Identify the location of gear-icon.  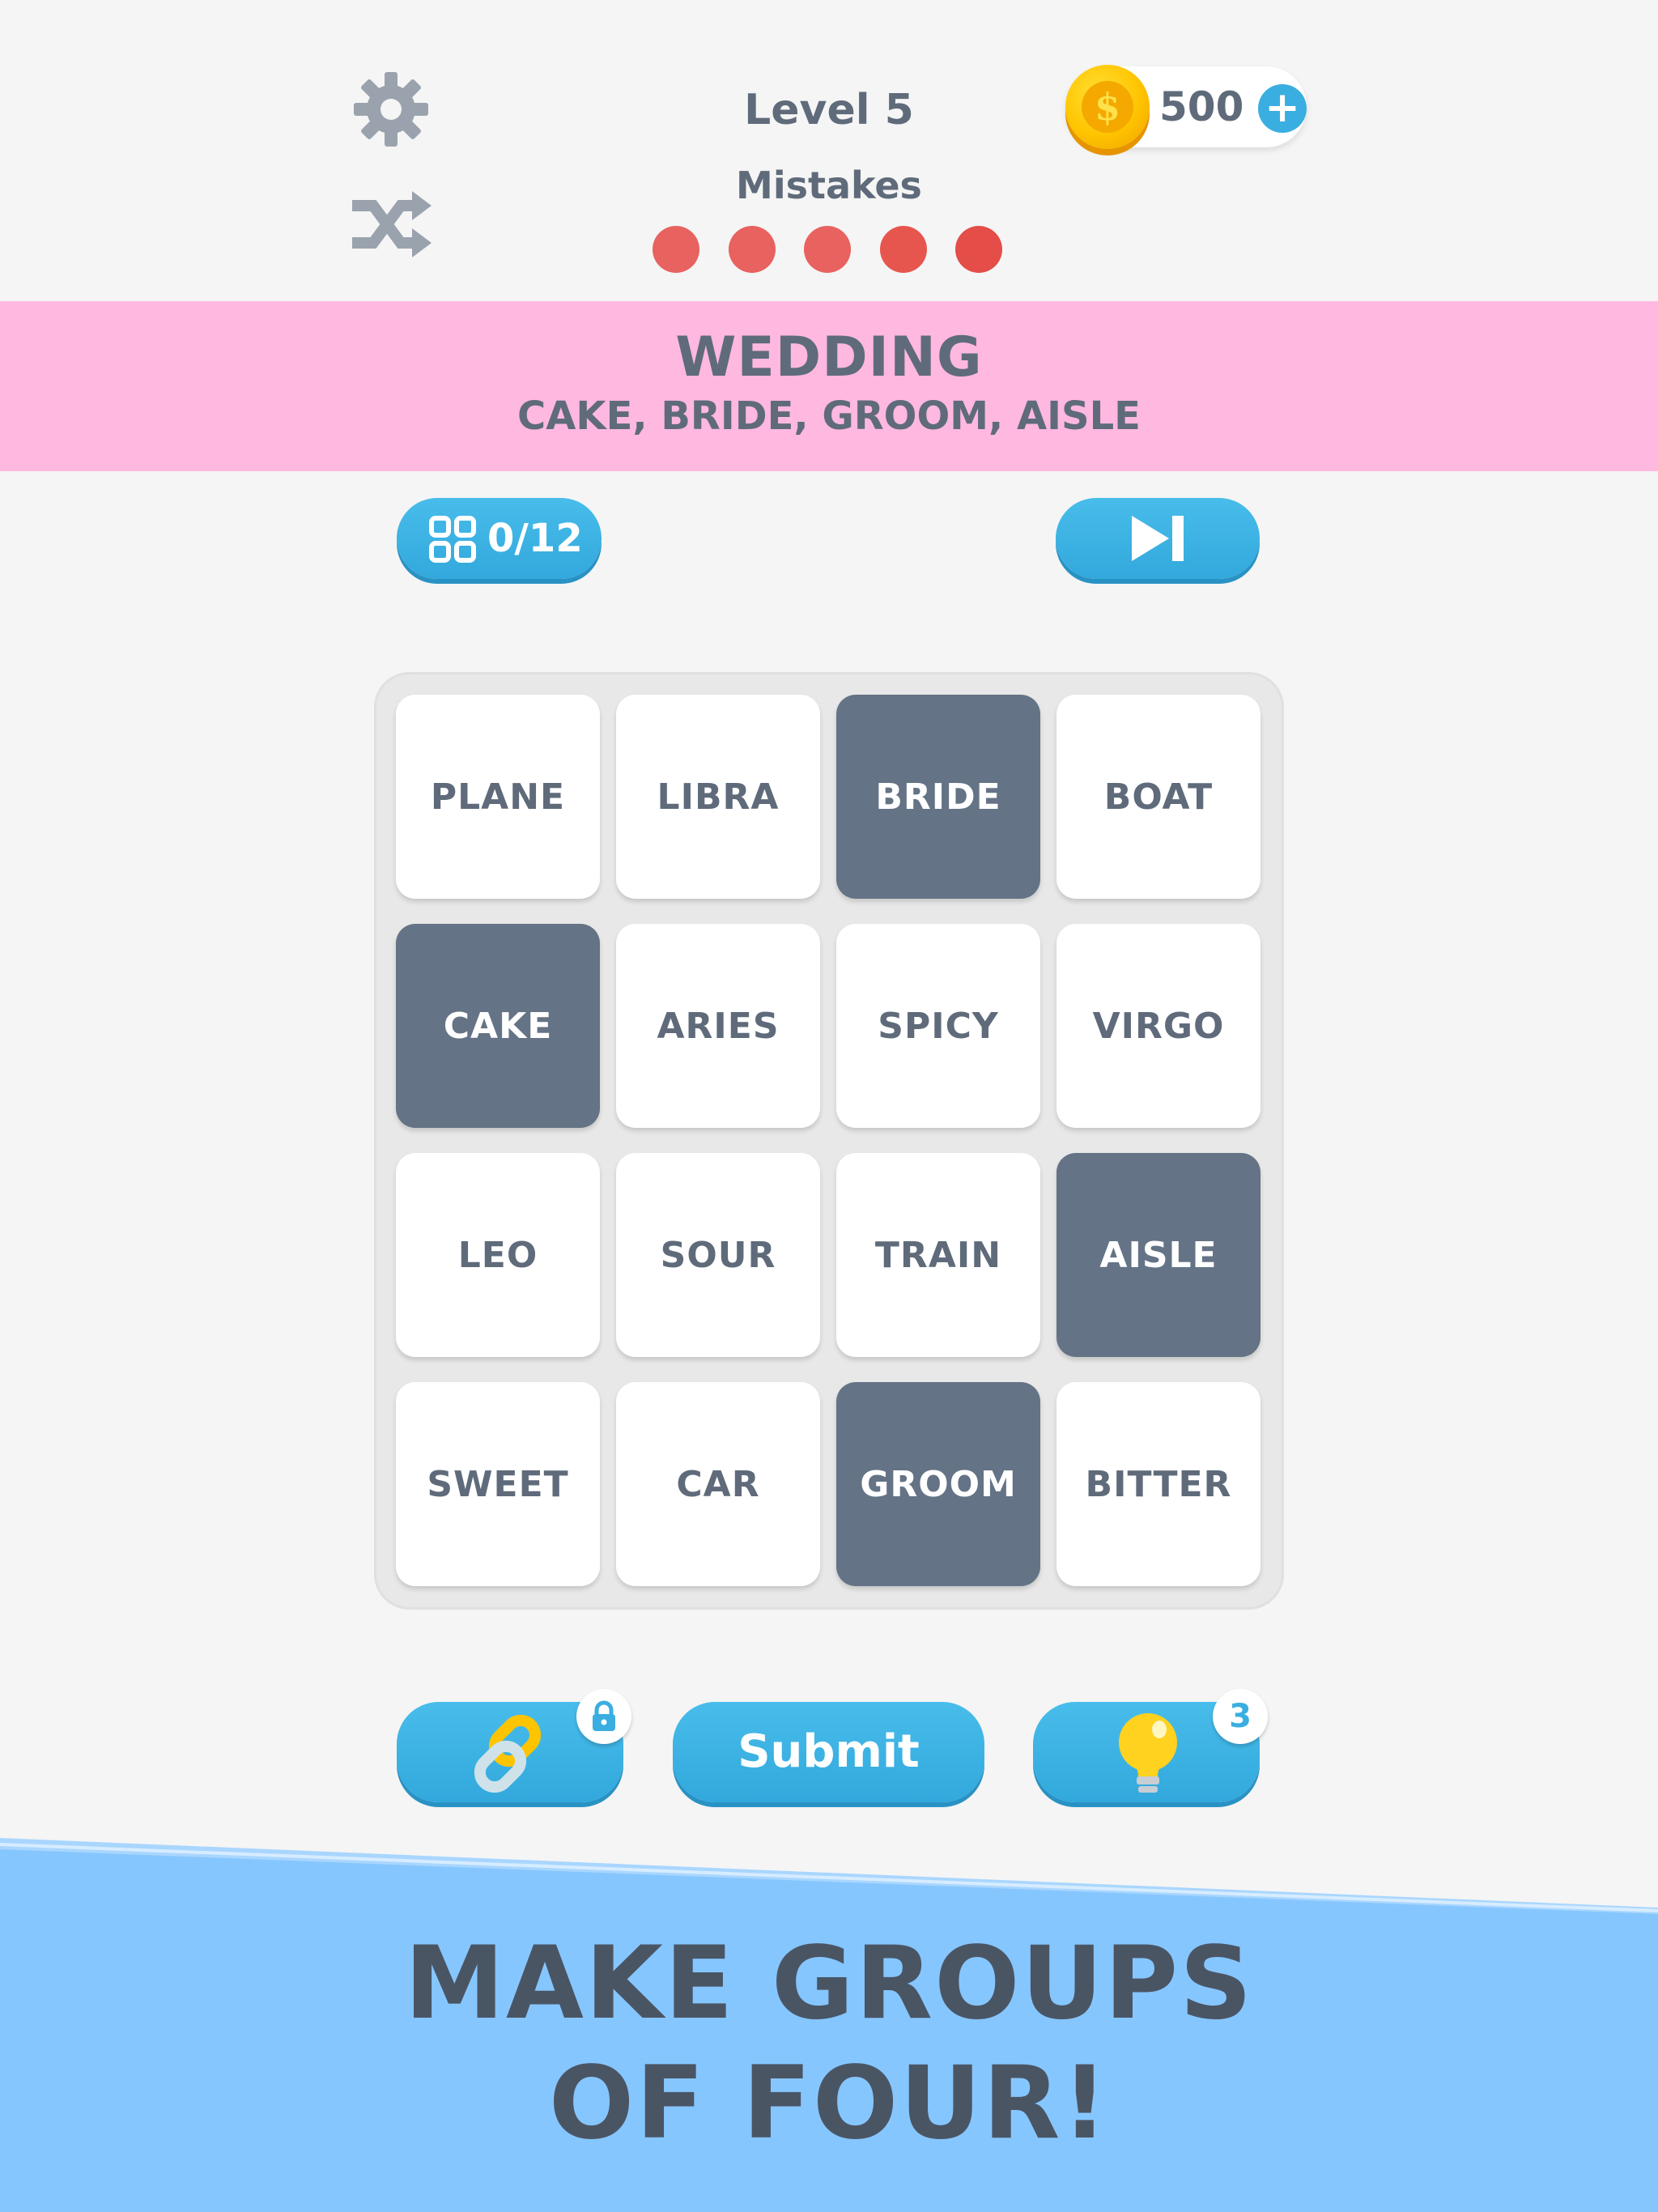
(391, 110).